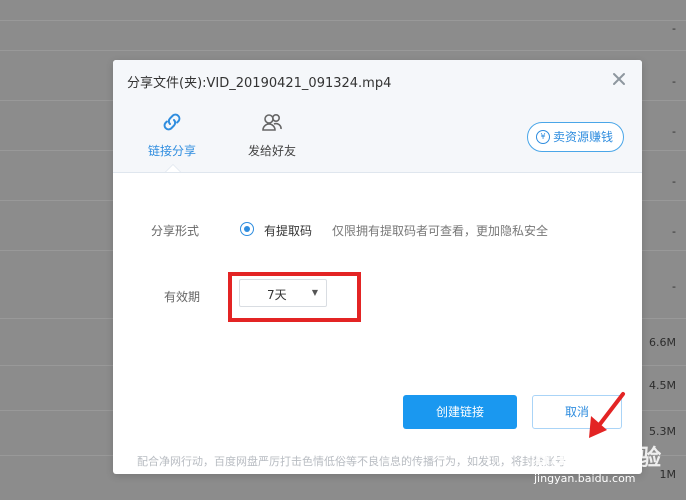 The image size is (686, 500). Describe the element at coordinates (259, 83) in the screenshot. I see `dialog-title: 分享文件(夹):VID_20190421_091324.mp4` at that location.